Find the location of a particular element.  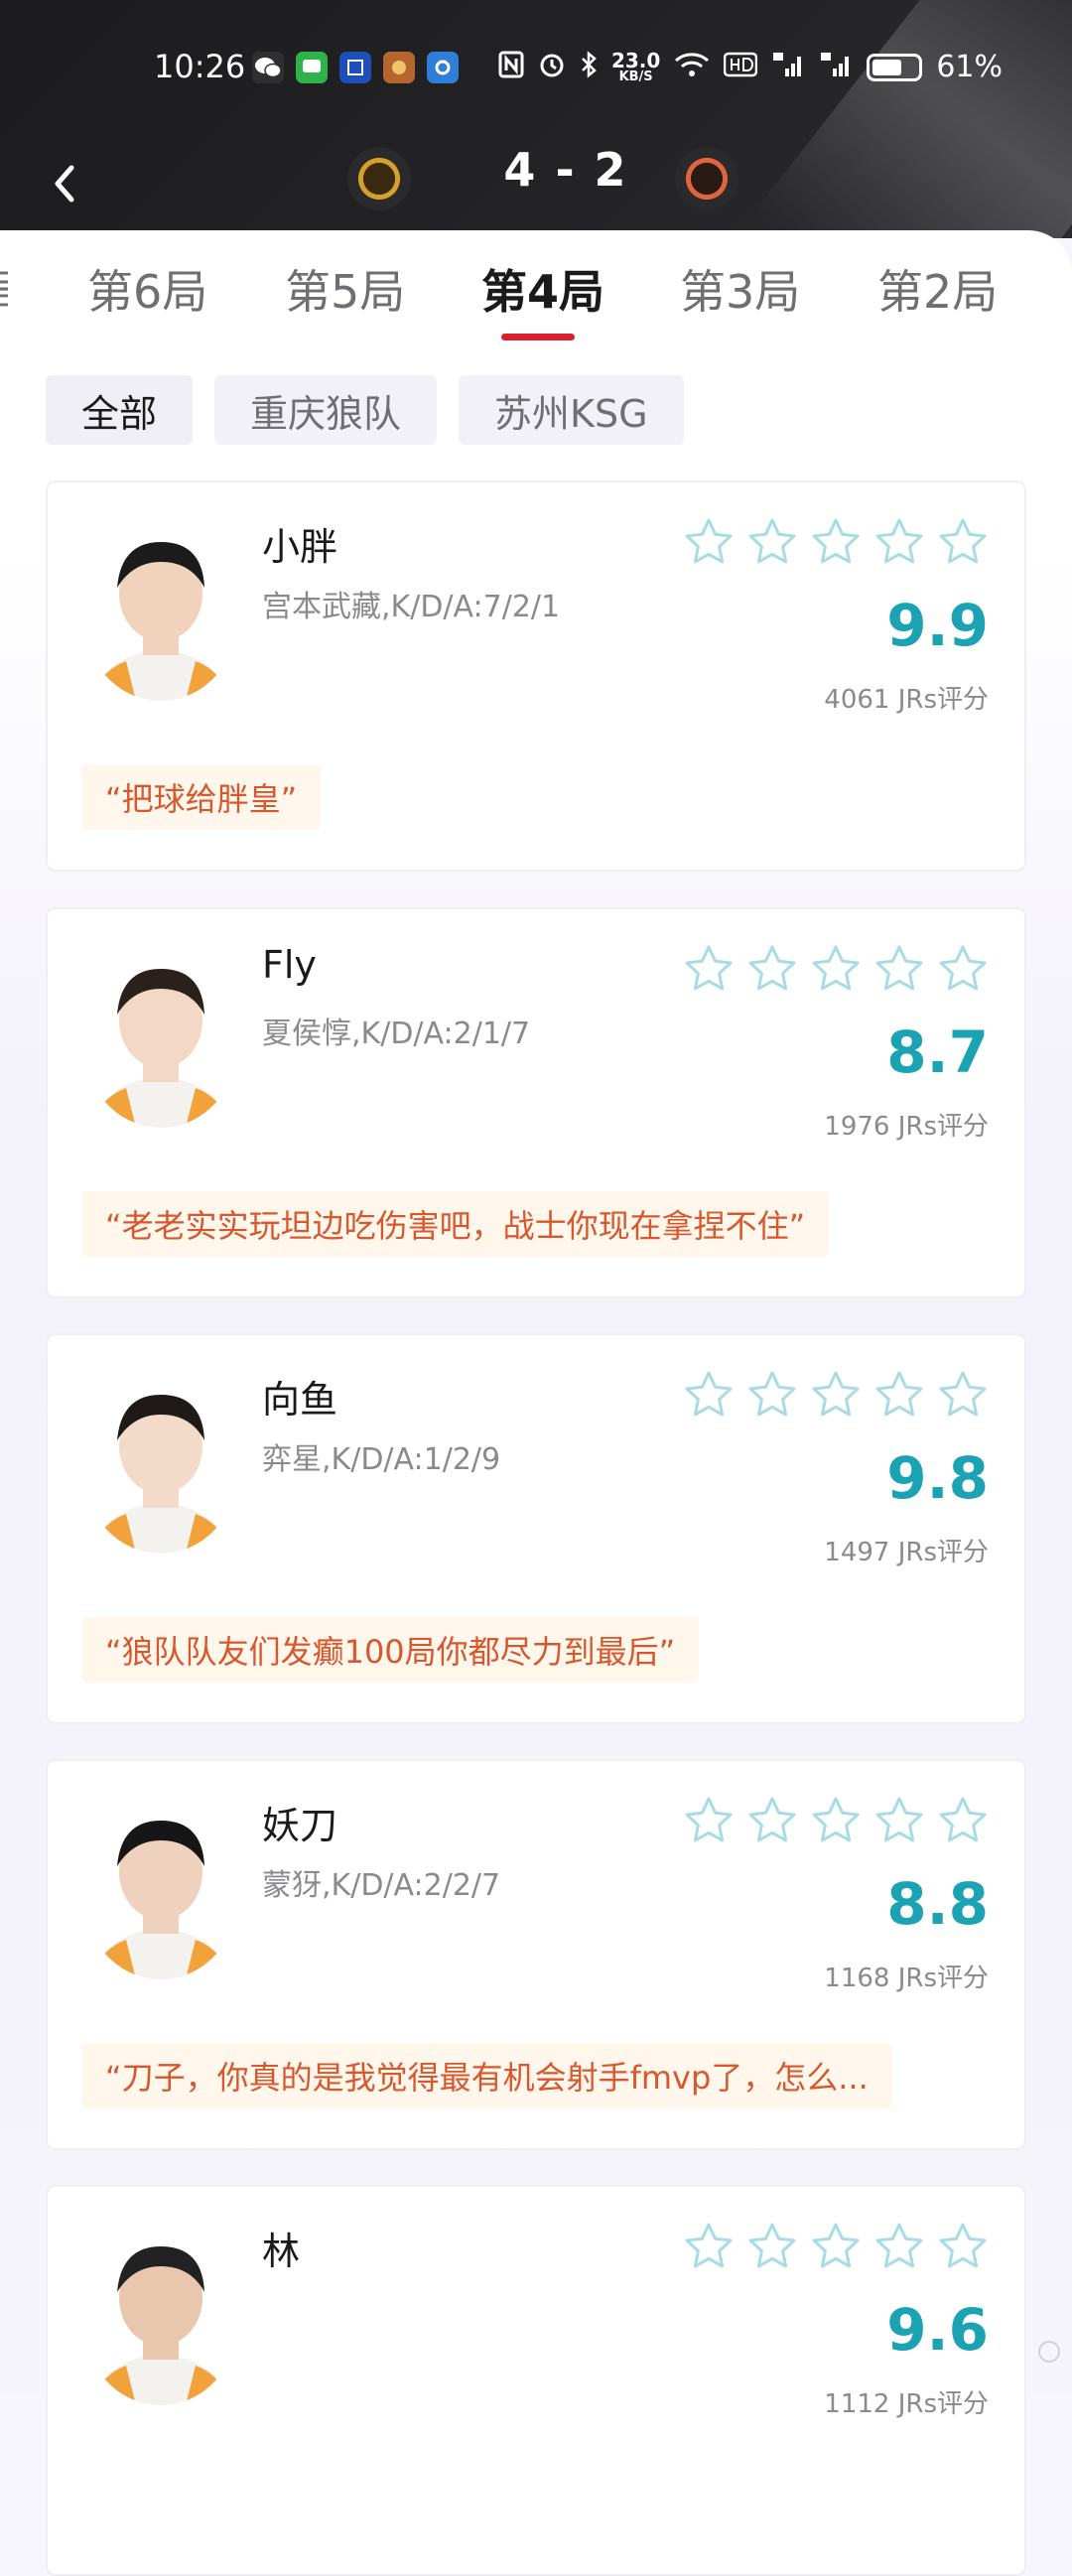

player-name: 林 is located at coordinates (281, 2248).